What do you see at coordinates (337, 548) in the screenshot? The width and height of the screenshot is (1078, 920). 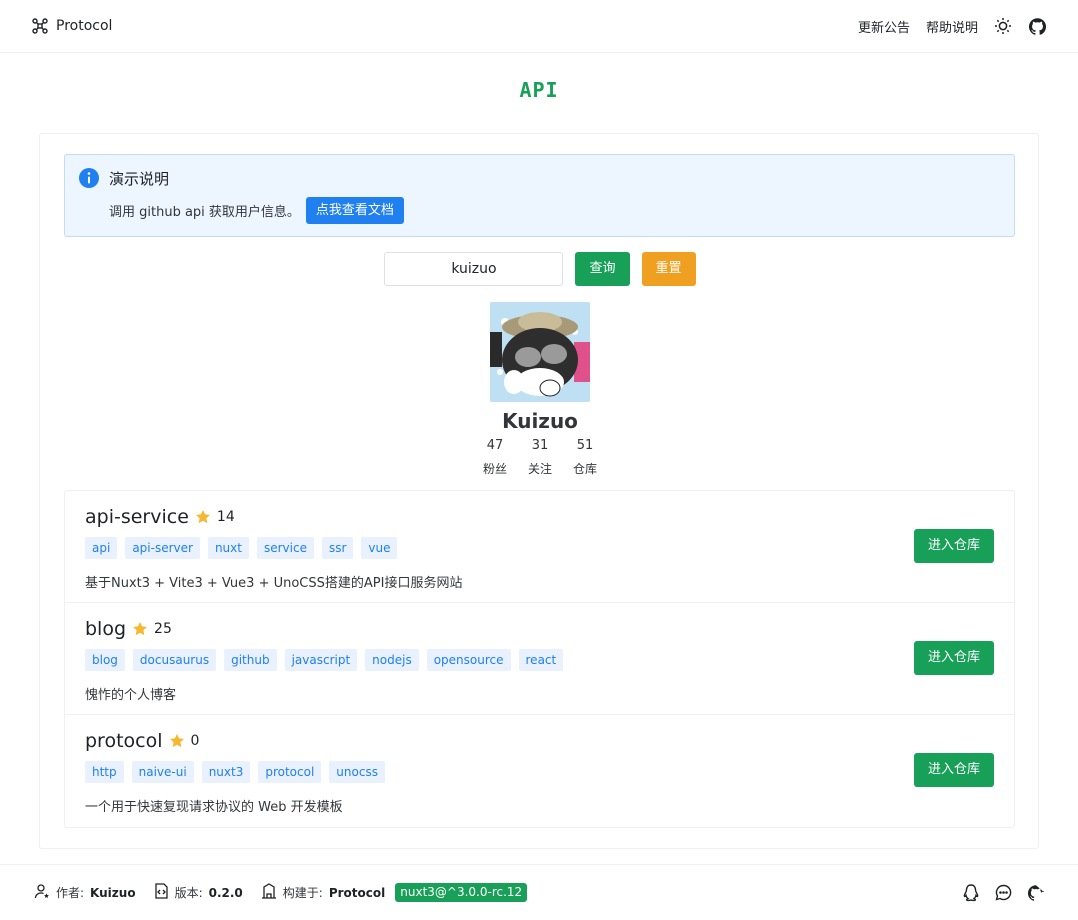 I see `repo-tag: ssr` at bounding box center [337, 548].